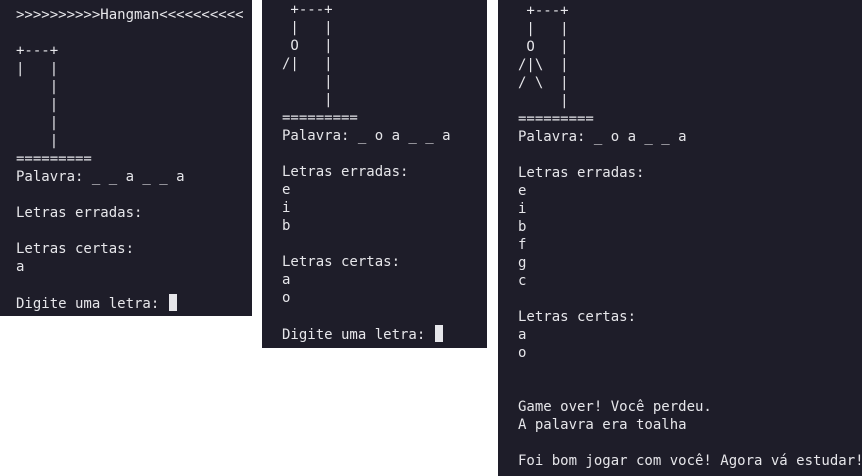 The image size is (862, 476). I want to click on terminal-line: c, so click(522, 281).